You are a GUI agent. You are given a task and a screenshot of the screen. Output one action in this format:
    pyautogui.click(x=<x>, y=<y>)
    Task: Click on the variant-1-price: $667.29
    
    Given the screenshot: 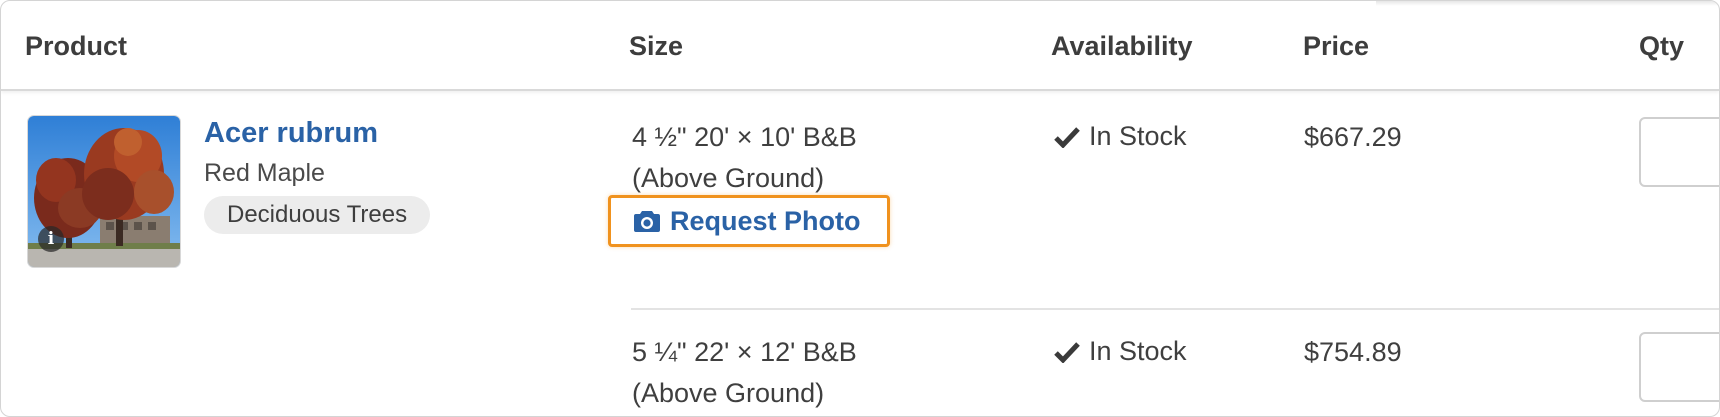 What is the action you would take?
    pyautogui.click(x=1353, y=137)
    